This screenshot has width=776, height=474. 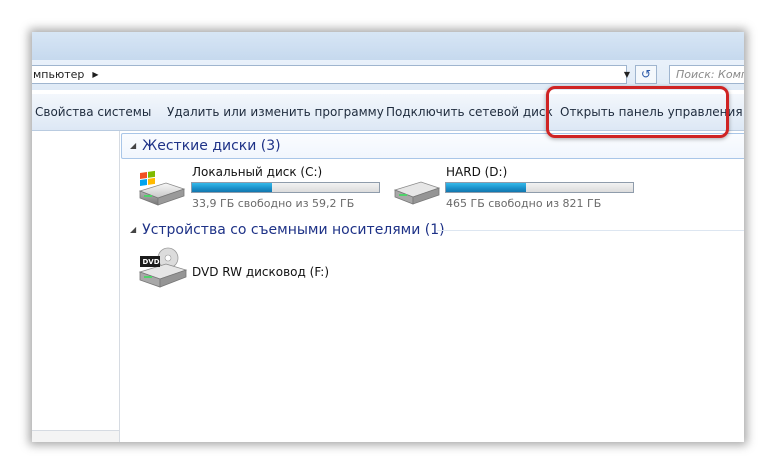 What do you see at coordinates (58, 74) in the screenshot?
I see `breadcrumb-computer: мпьютер` at bounding box center [58, 74].